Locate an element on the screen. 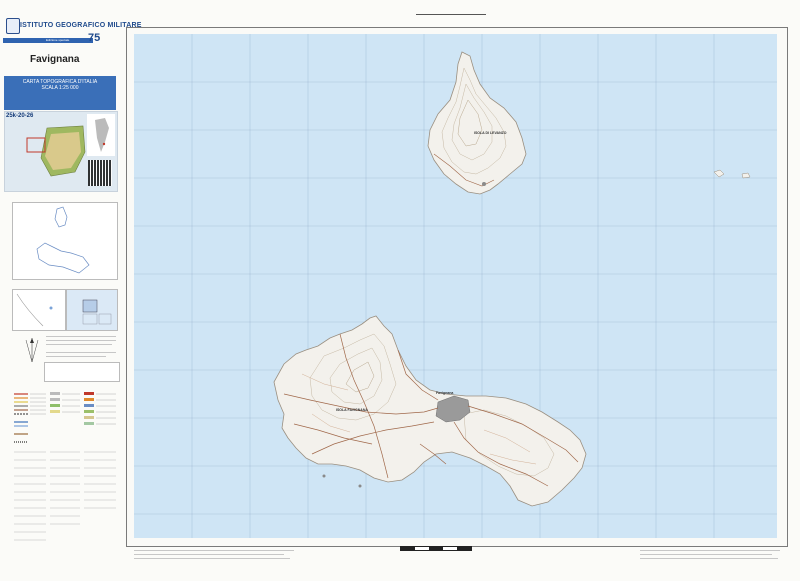  sheet-title: Favignana is located at coordinates (55, 59).